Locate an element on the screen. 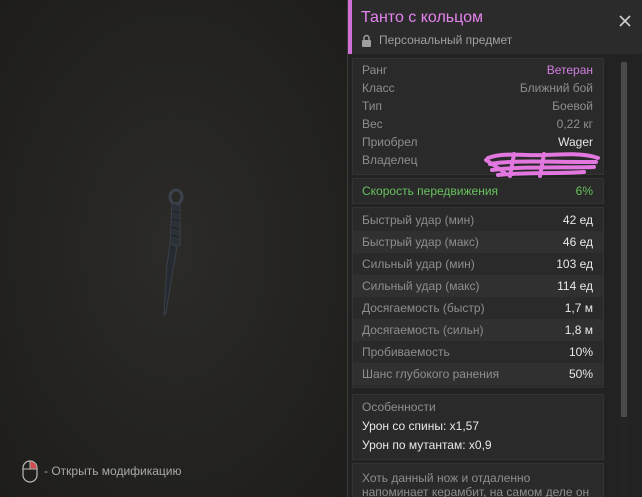 This screenshot has width=642, height=497. personal-item-label: Персональный предмет is located at coordinates (446, 40).